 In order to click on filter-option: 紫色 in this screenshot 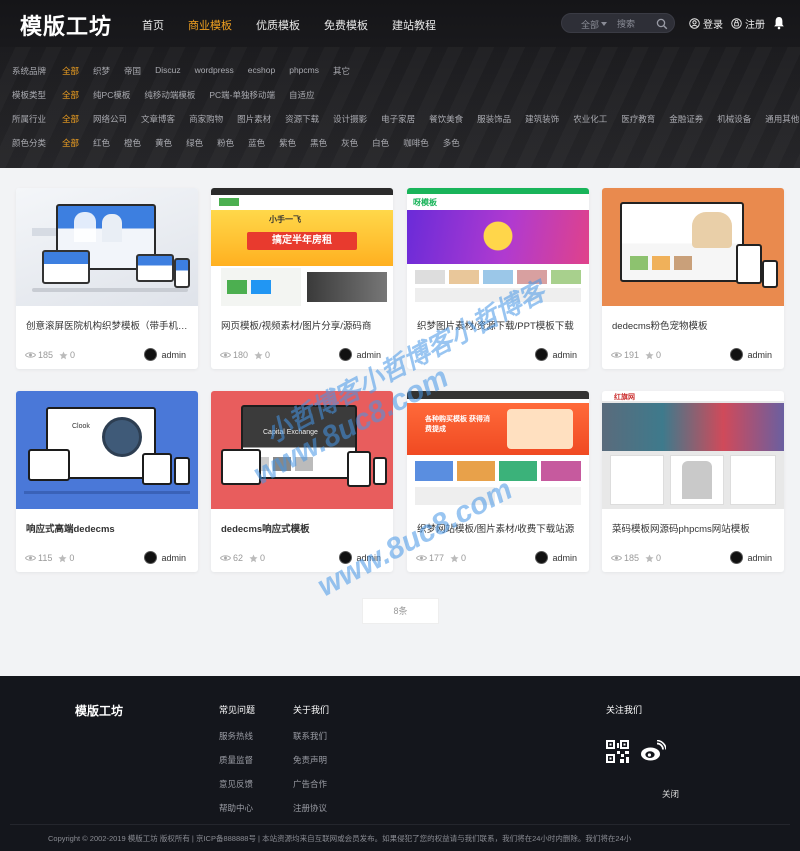, I will do `click(287, 143)`.